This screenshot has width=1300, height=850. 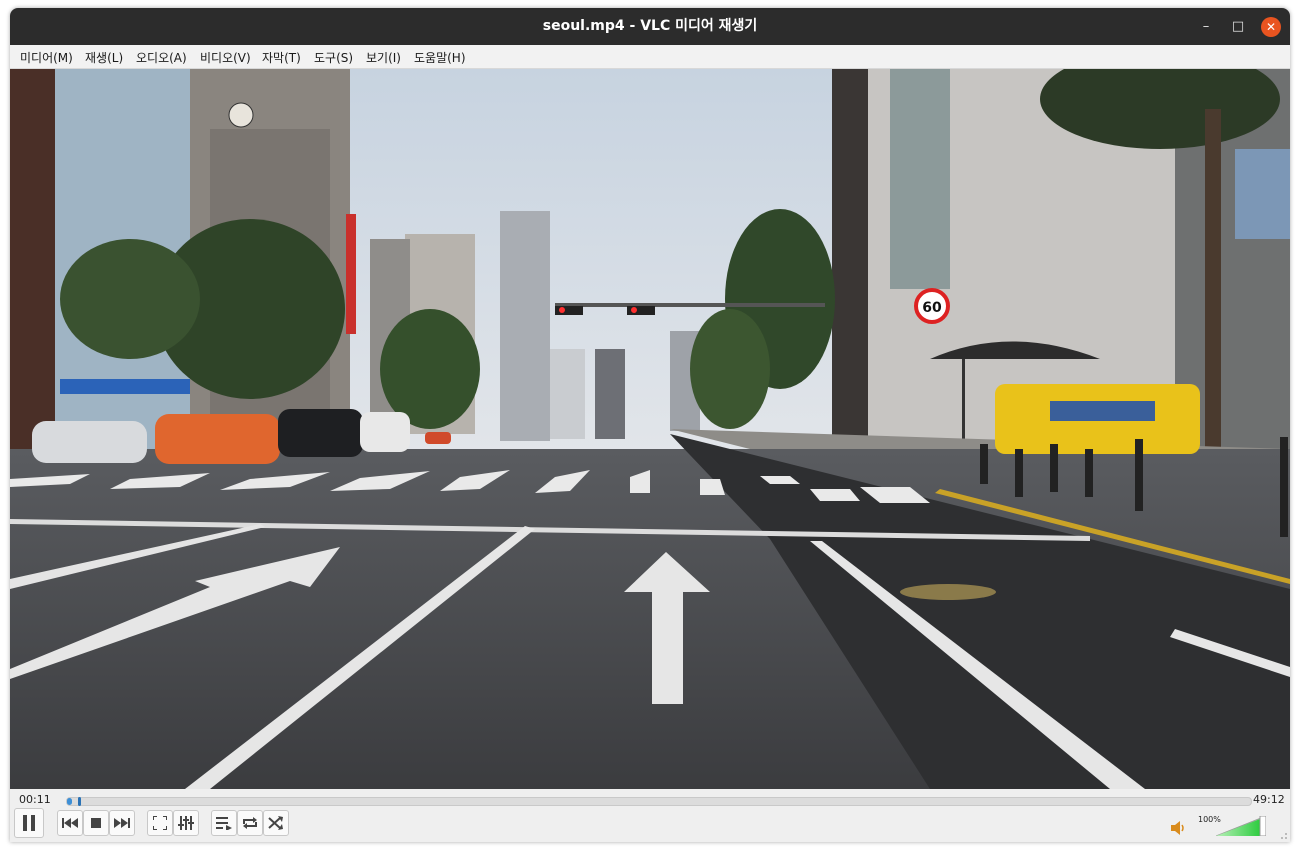 I want to click on loop-button, so click(x=250, y=823).